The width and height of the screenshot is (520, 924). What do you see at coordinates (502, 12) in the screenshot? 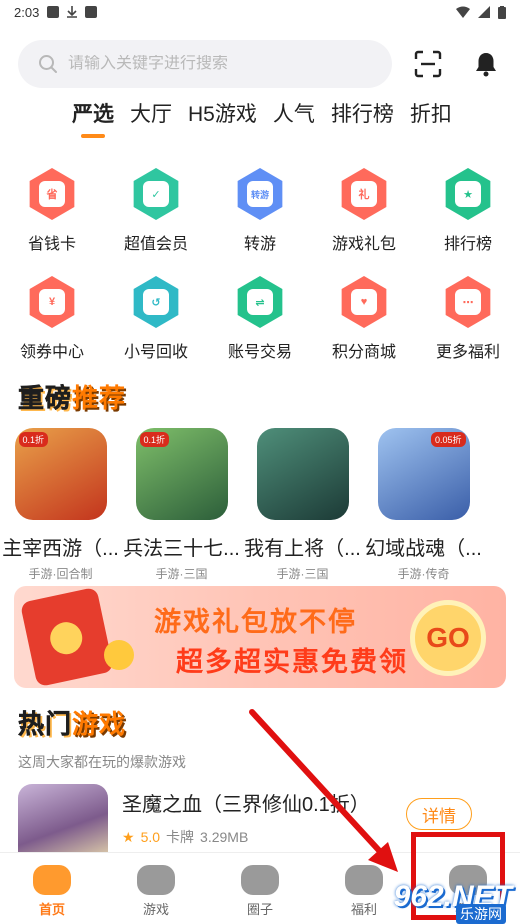
I see `battery-icon` at bounding box center [502, 12].